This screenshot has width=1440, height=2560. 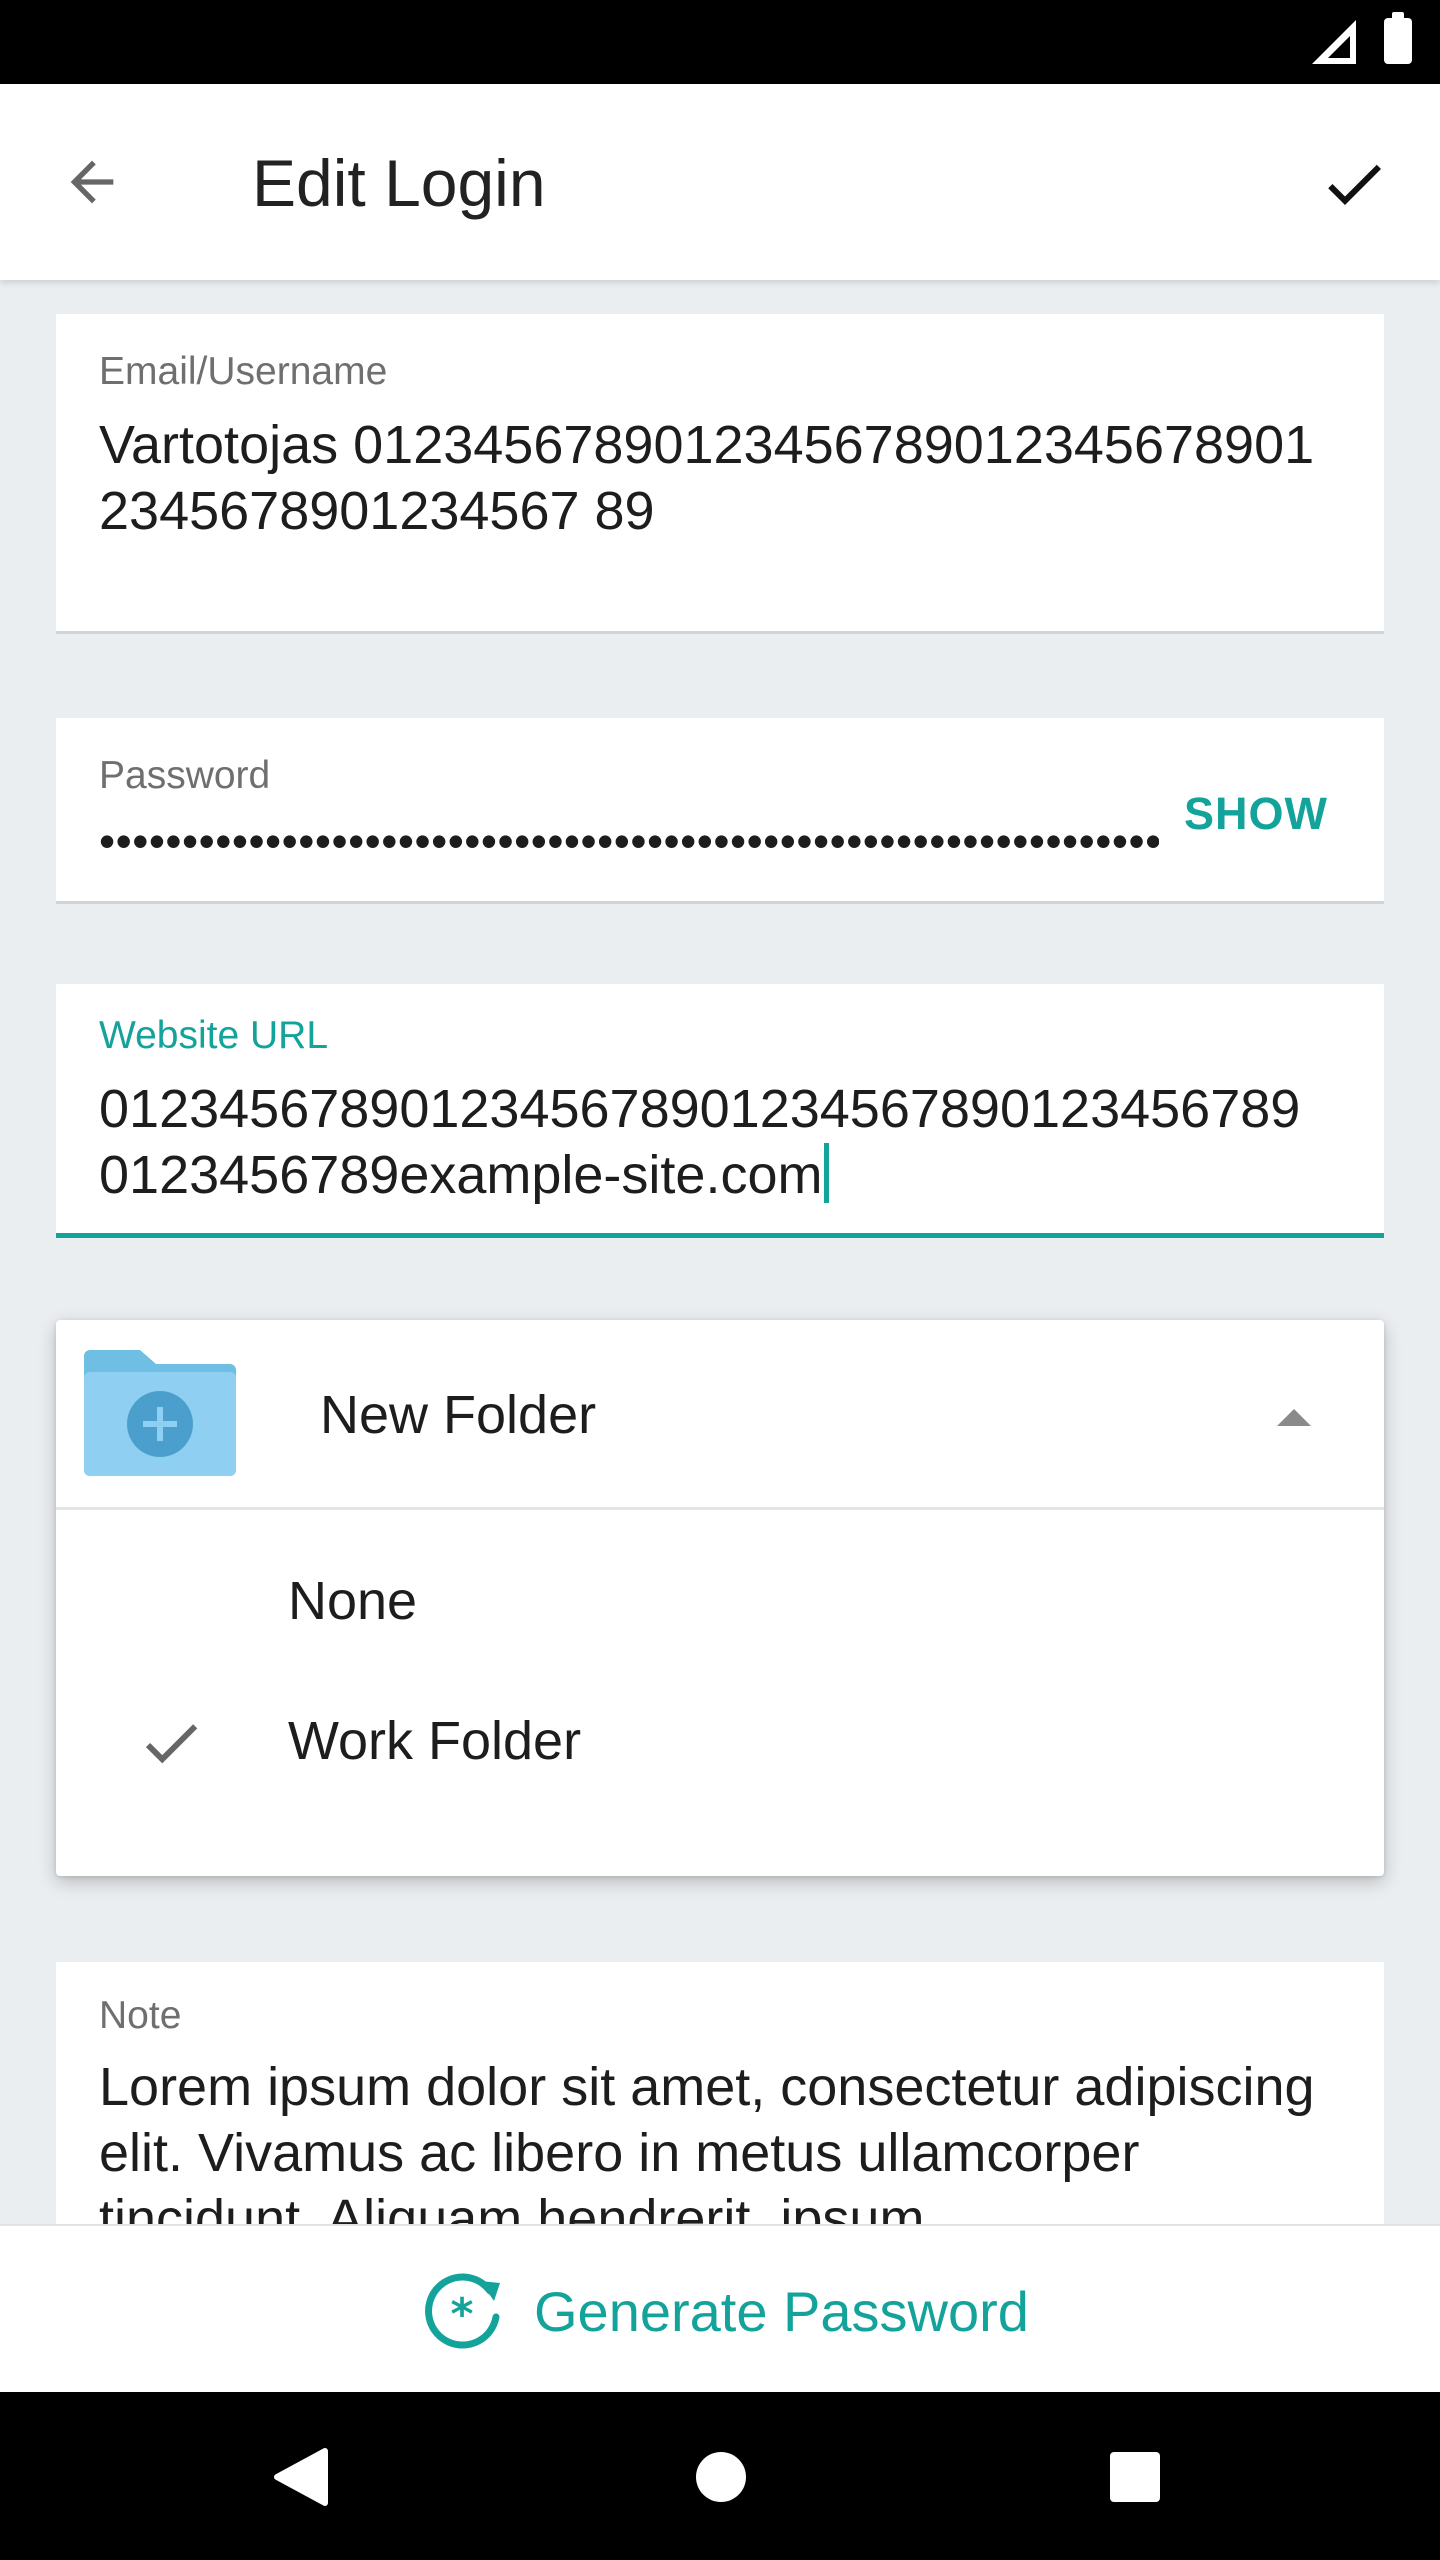 I want to click on system-nav-bar, so click(x=720, y=2476).